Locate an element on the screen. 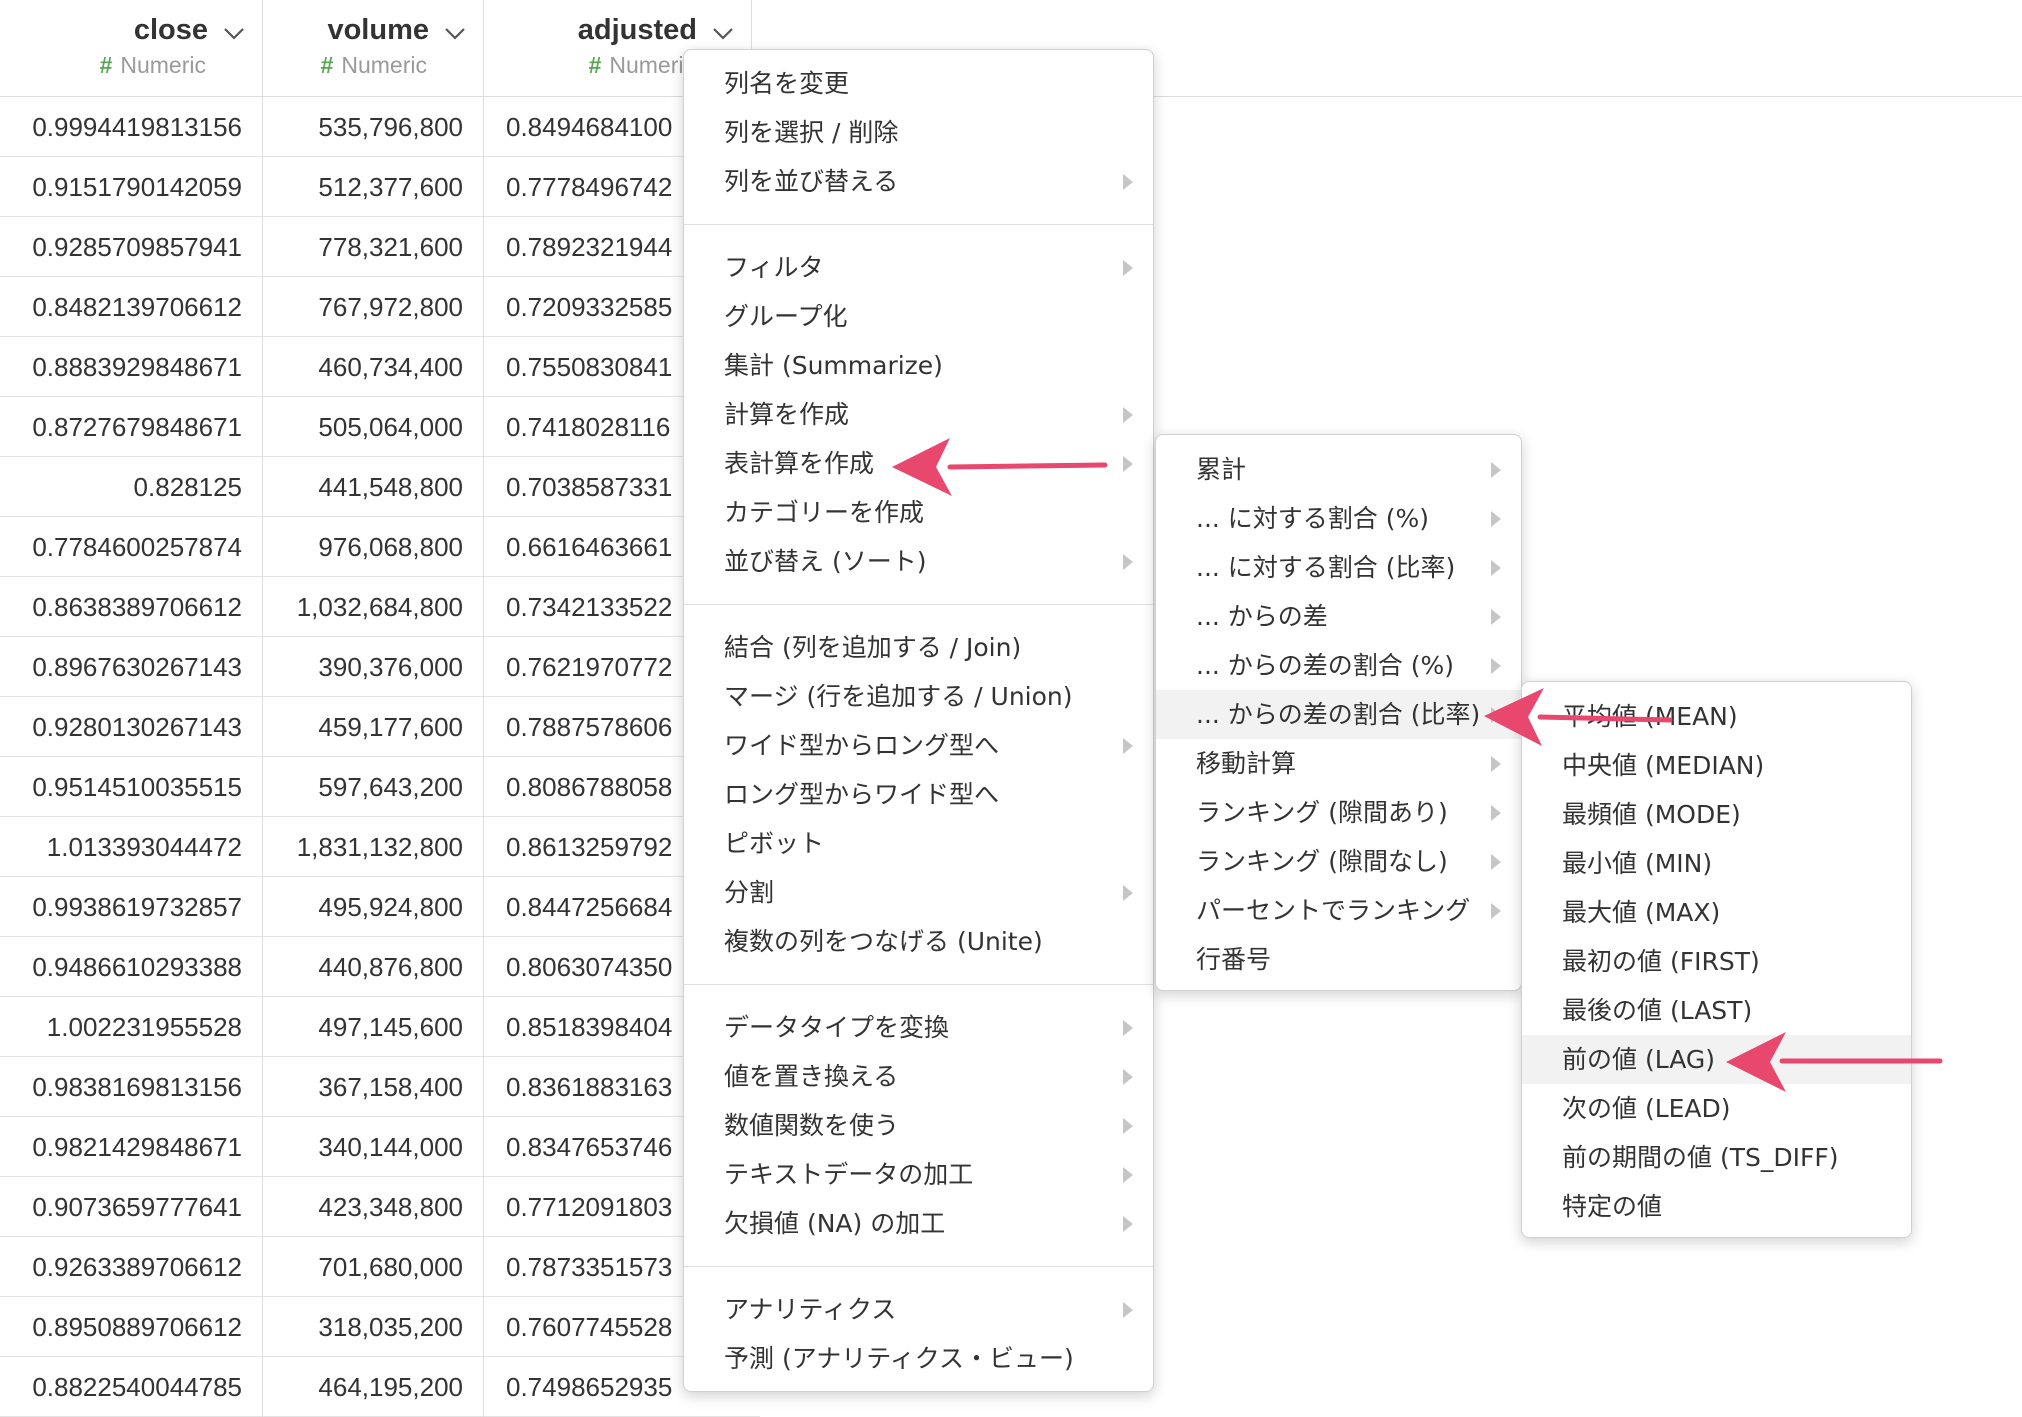 The image size is (2022, 1417). table-row: 0.9994419813156 535,796,800 0.8494684100 is located at coordinates (380, 127).